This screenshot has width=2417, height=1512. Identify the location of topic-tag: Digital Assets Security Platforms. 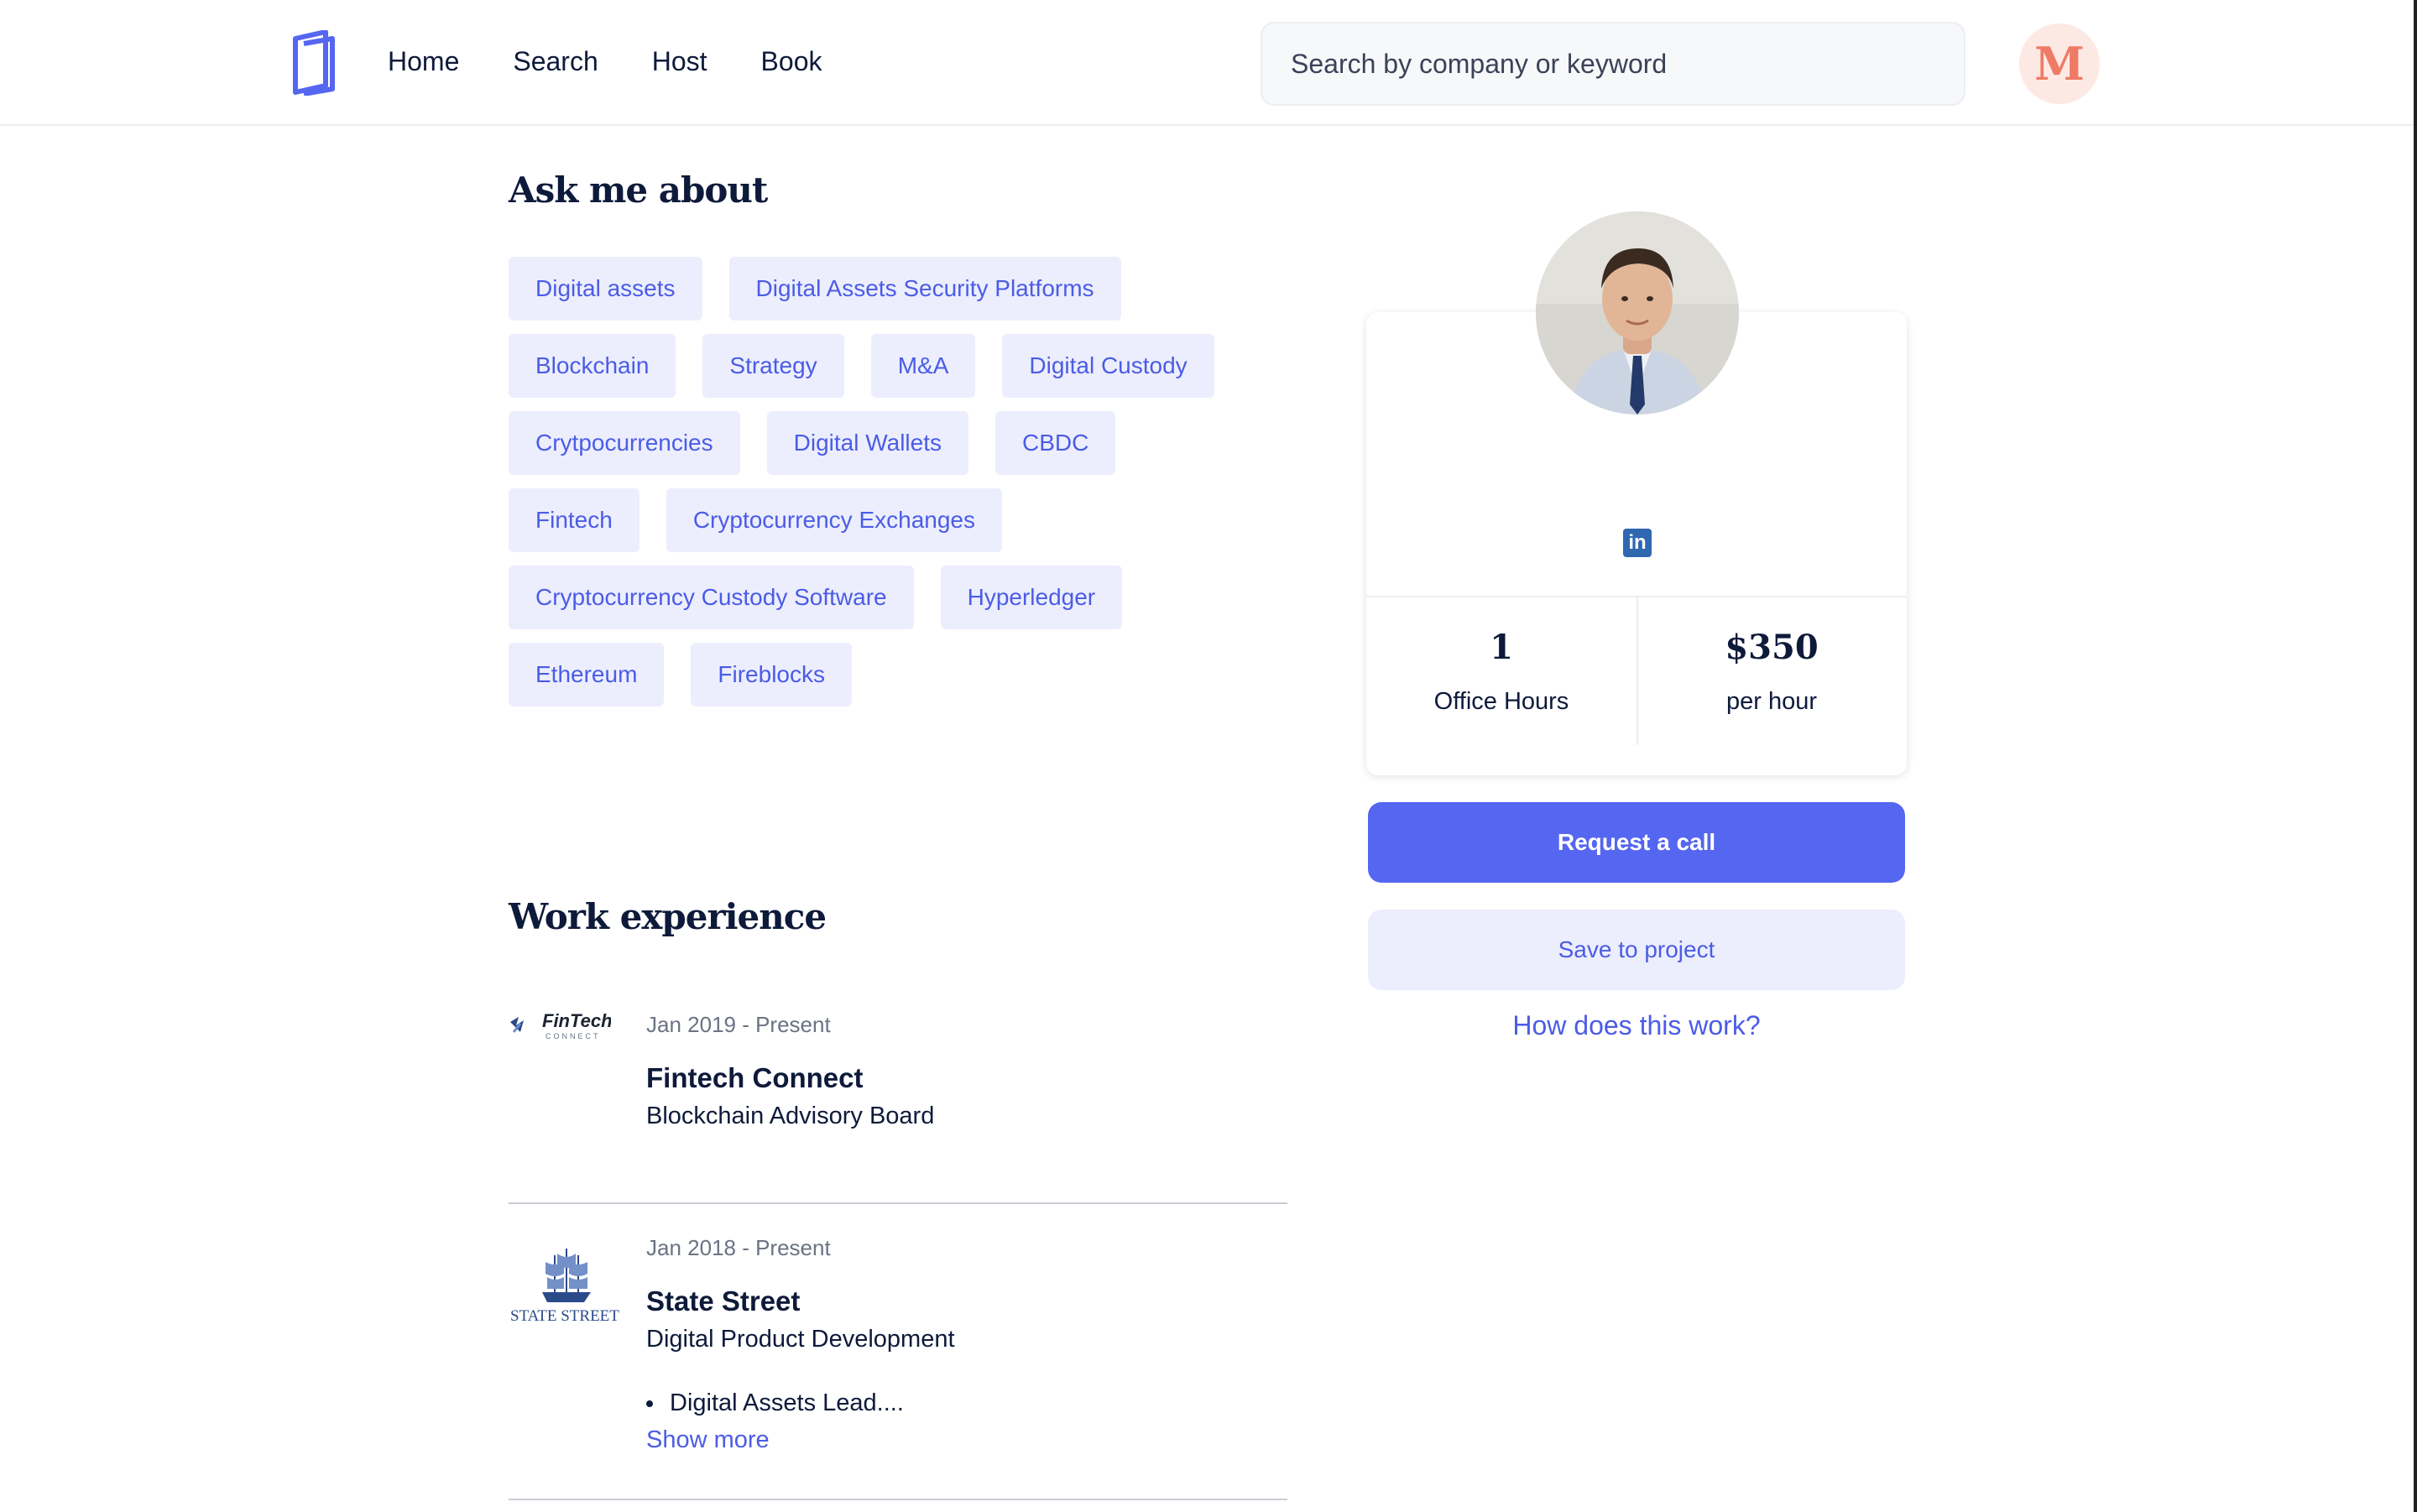
(924, 289).